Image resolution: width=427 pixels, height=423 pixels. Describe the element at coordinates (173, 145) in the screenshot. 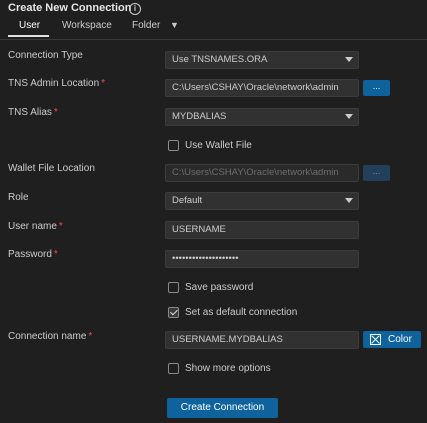

I see `use-wallet-checkbox` at that location.